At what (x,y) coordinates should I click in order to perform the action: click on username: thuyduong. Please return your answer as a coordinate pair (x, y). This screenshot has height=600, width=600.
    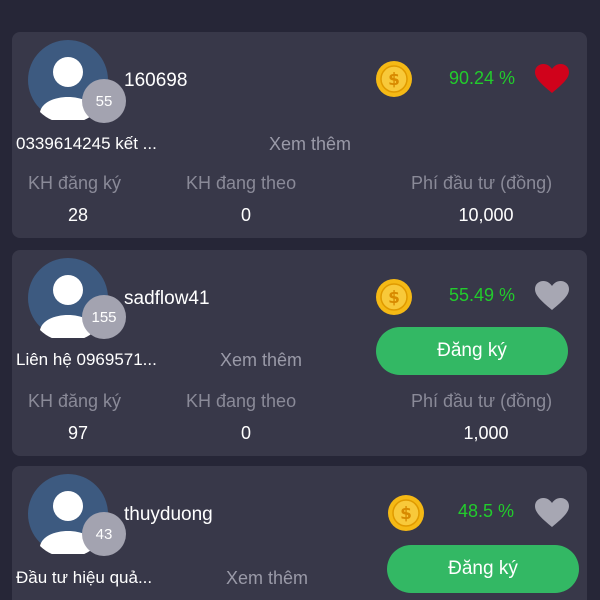
    Looking at the image, I should click on (168, 515).